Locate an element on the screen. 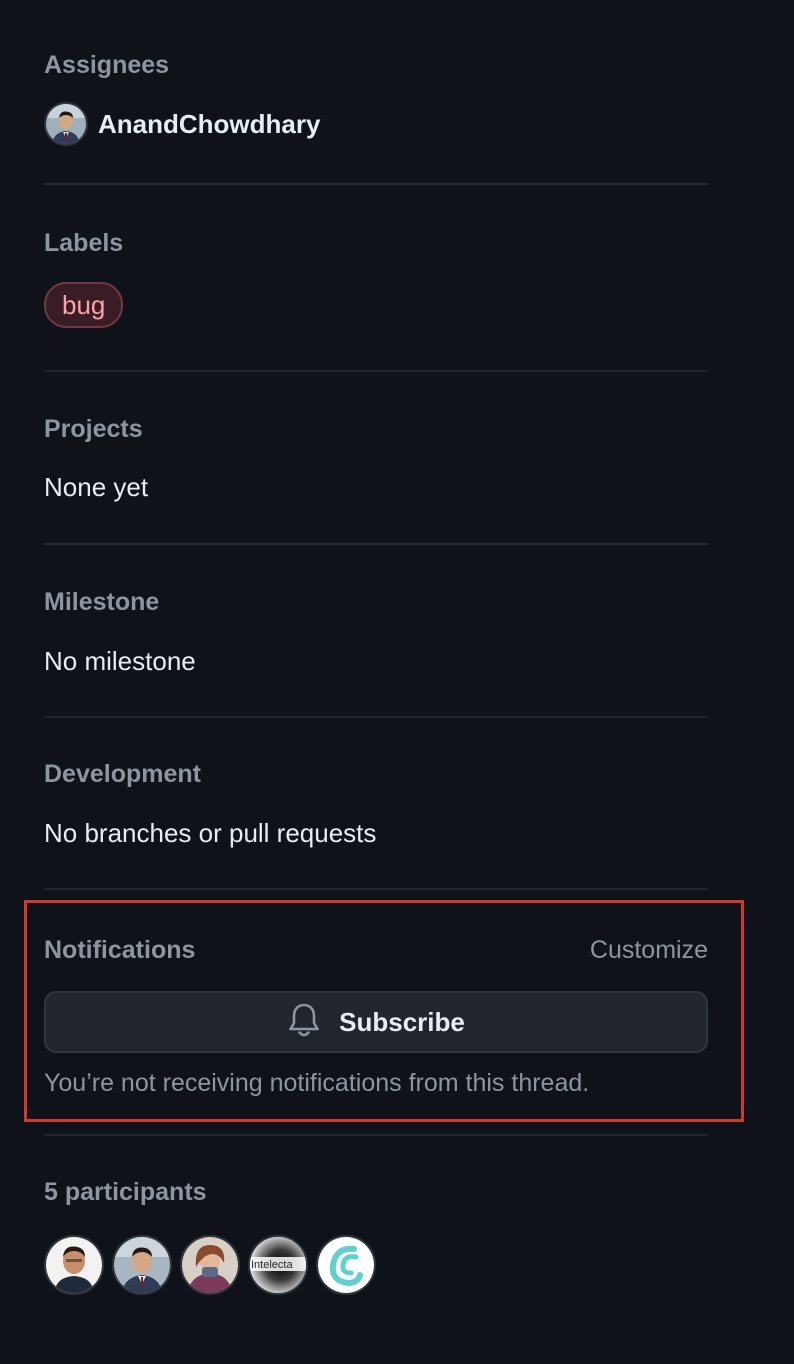 The image size is (794, 1364). participants-list: Intelecta is located at coordinates (376, 1265).